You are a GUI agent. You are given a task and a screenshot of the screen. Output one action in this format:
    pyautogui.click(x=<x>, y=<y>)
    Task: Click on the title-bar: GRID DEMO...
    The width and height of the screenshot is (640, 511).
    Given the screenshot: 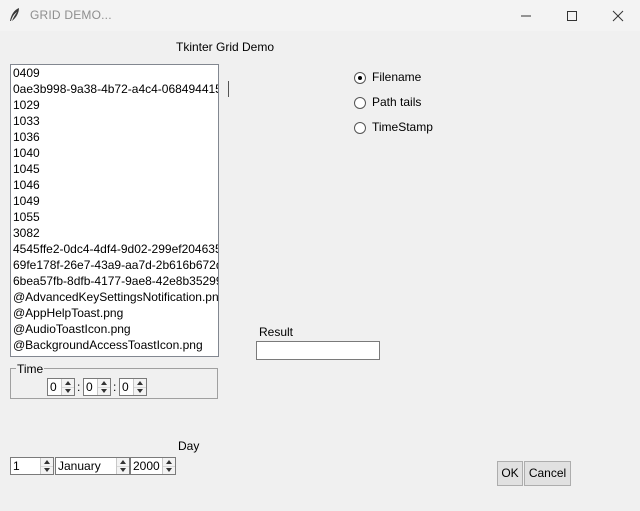 What is the action you would take?
    pyautogui.click(x=320, y=15)
    